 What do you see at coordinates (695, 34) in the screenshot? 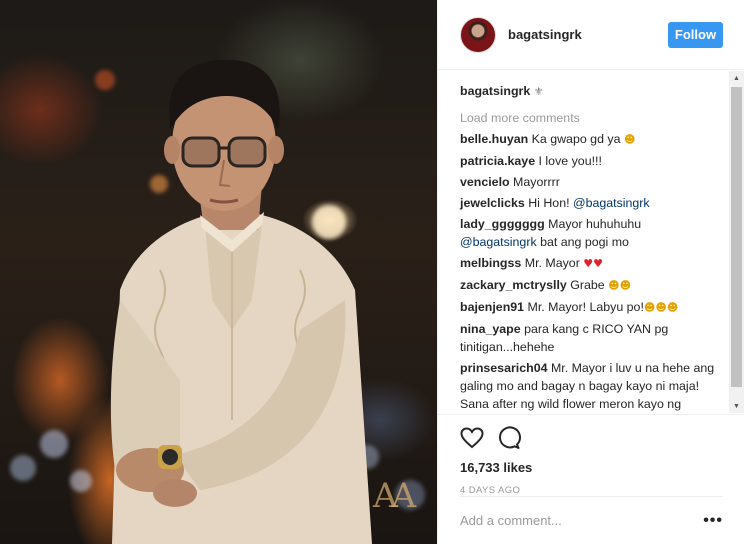
I see `follow-button: Follow` at bounding box center [695, 34].